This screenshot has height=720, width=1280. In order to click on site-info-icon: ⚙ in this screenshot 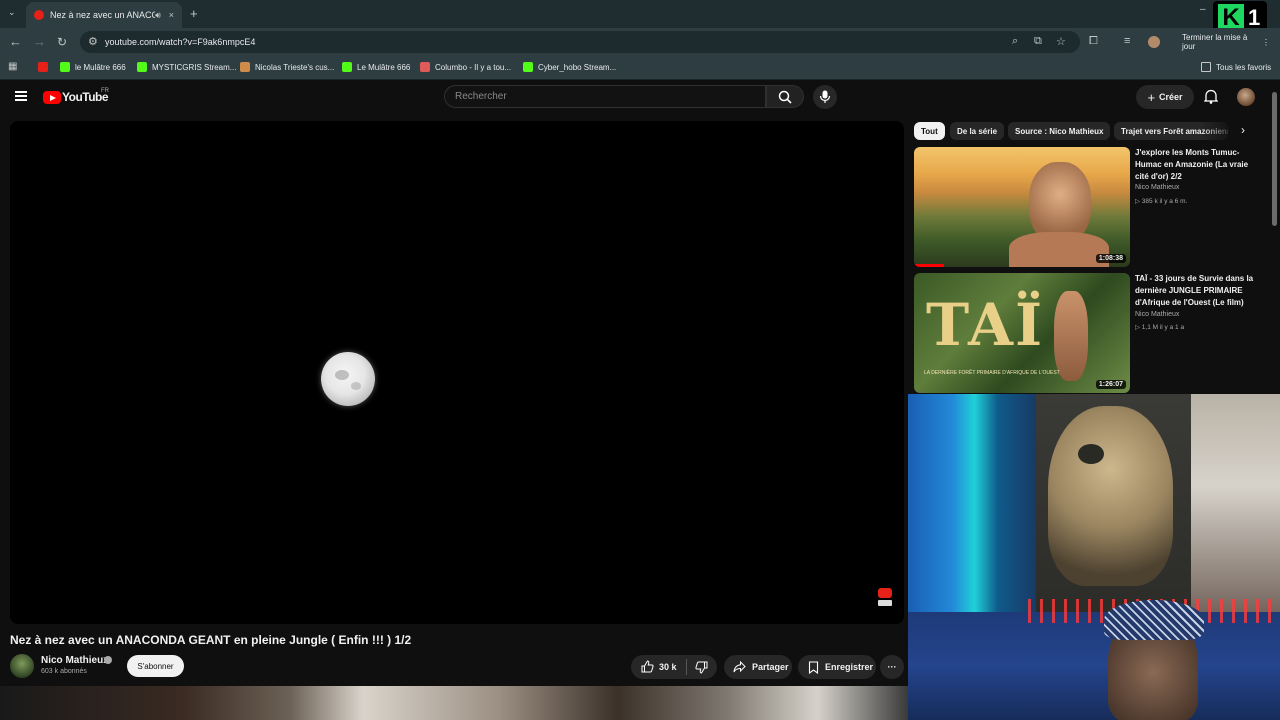, I will do `click(93, 41)`.